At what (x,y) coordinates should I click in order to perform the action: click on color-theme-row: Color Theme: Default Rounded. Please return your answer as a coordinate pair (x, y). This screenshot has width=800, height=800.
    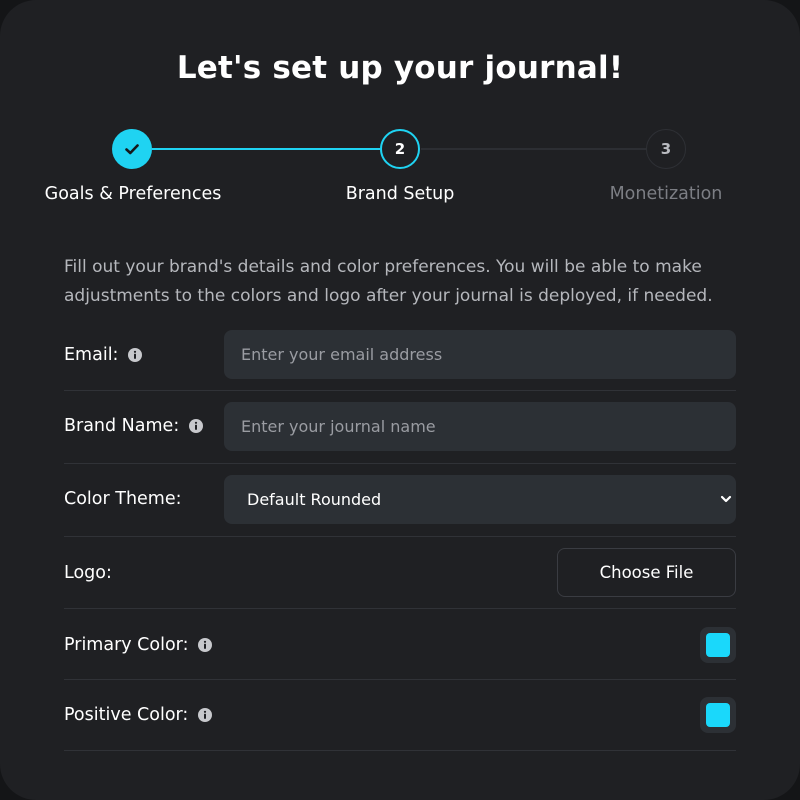
    Looking at the image, I should click on (400, 506).